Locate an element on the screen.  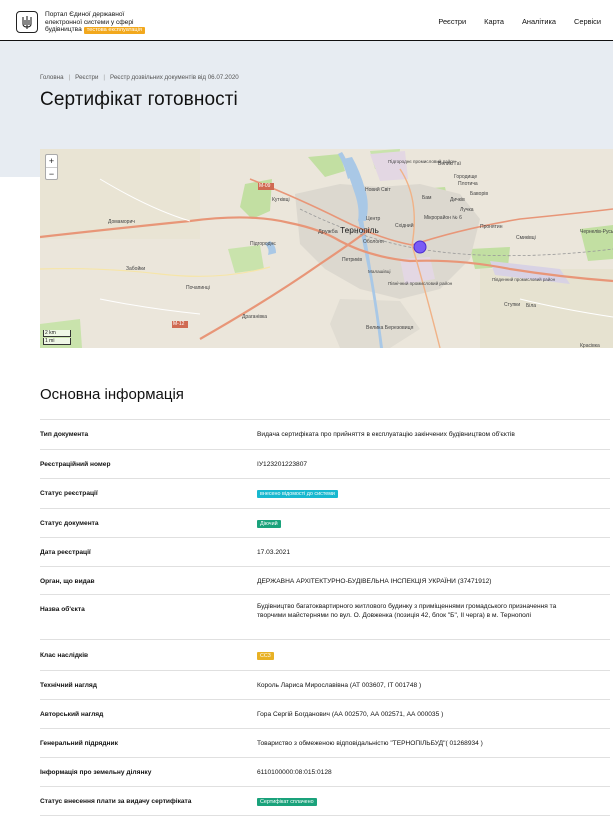
info-row-reg-number: Реєстраційний номер ІУ123201223807 is located at coordinates (325, 463).